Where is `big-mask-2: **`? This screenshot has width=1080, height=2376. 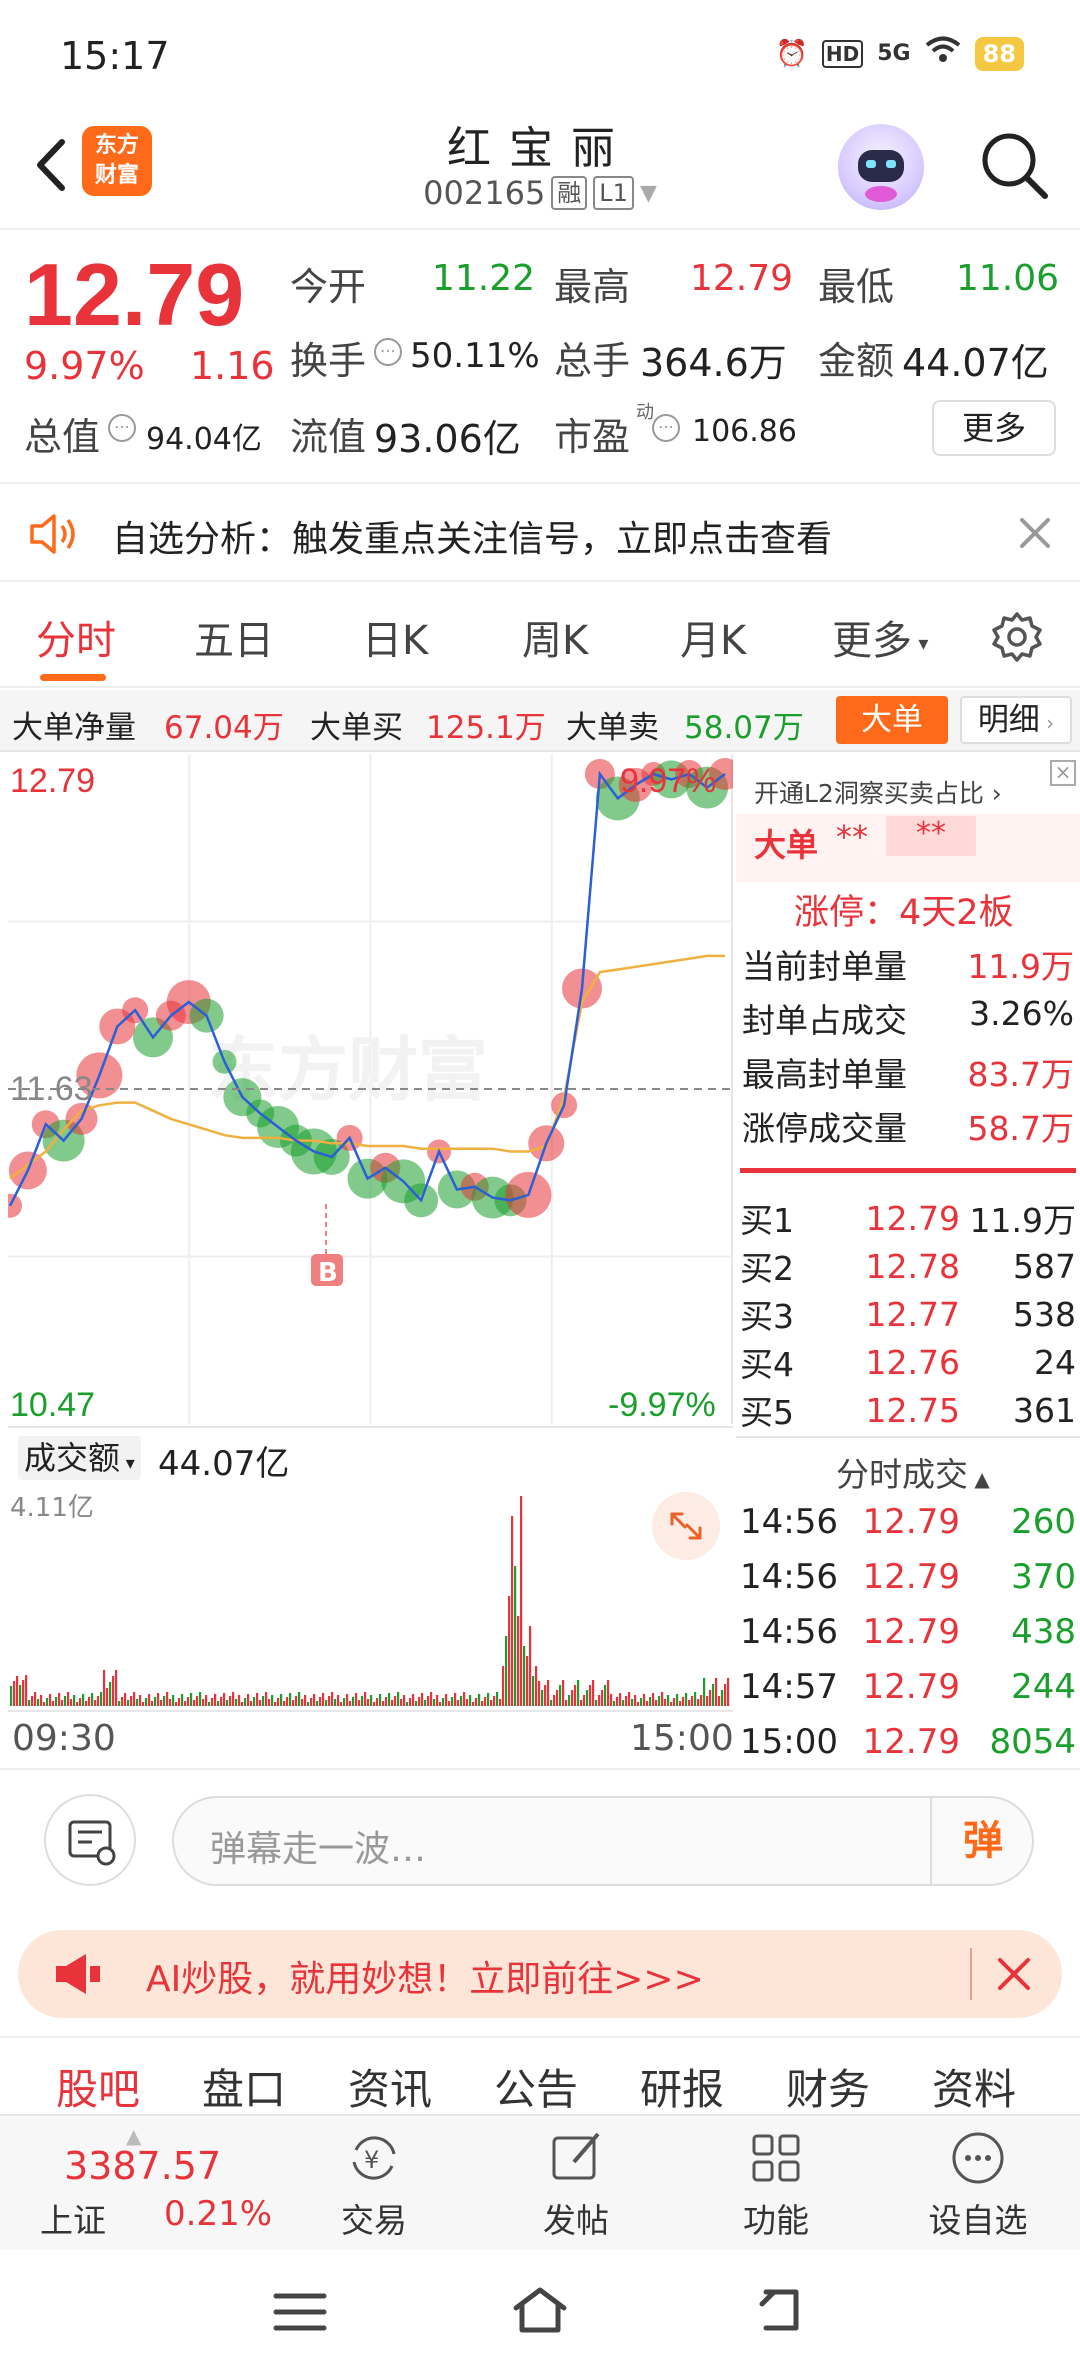
big-mask-2: ** is located at coordinates (931, 836).